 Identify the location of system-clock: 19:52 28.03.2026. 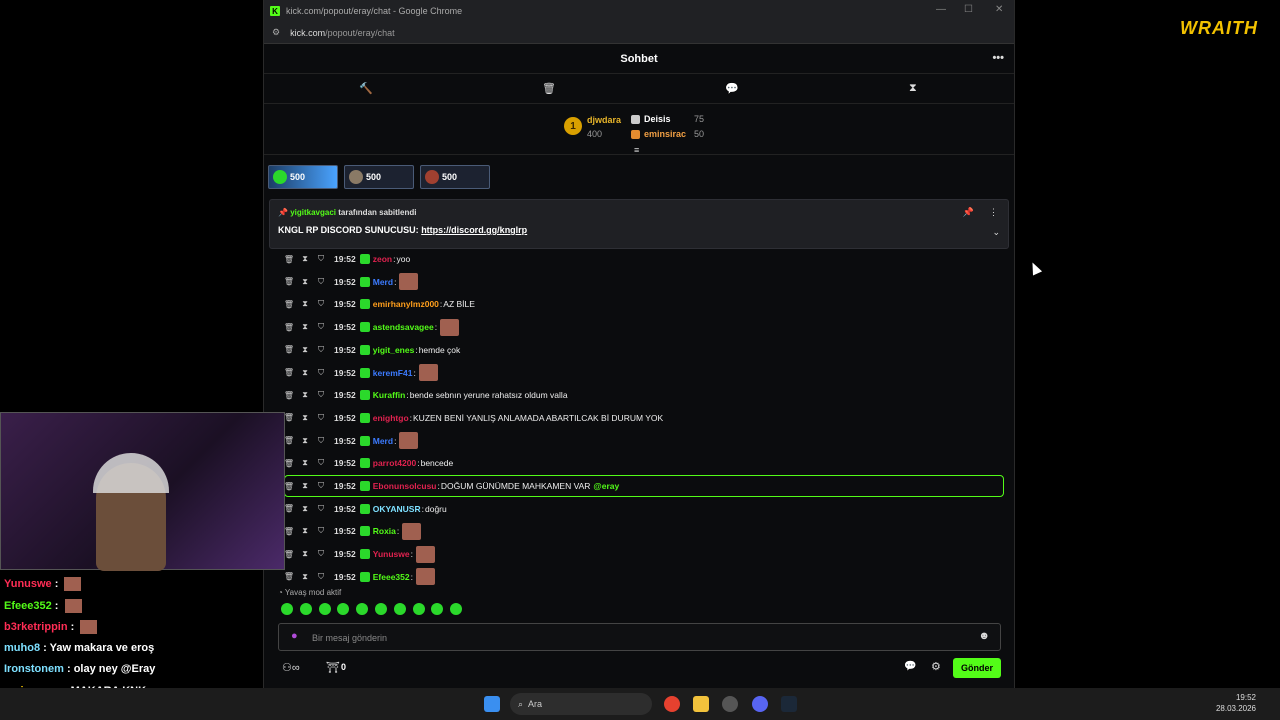
(1236, 703).